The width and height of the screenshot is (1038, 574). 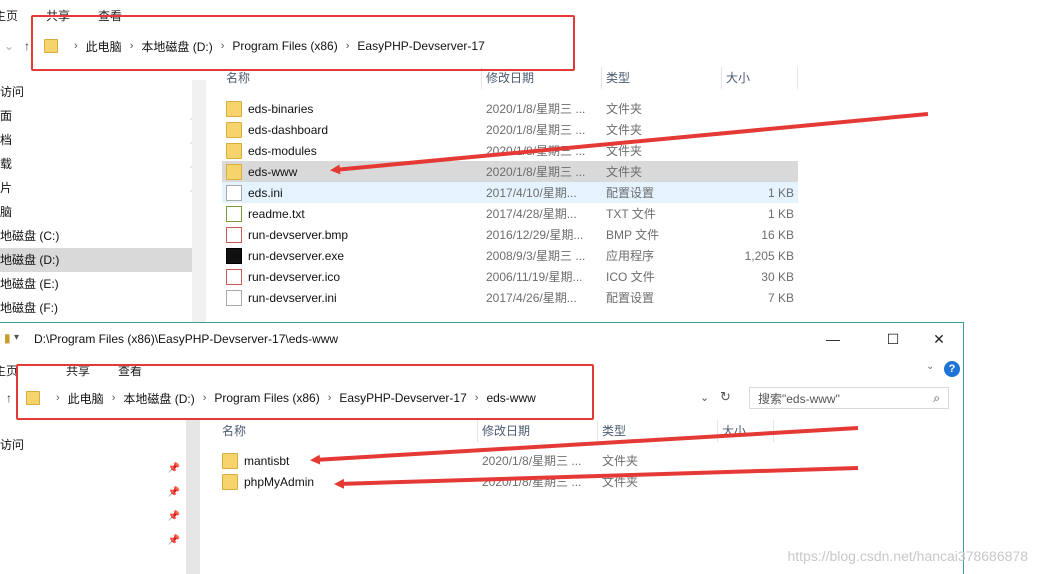 I want to click on file-row: eds.ini 2017/4/10/星期... 配置设置 1 KB, so click(x=510, y=192).